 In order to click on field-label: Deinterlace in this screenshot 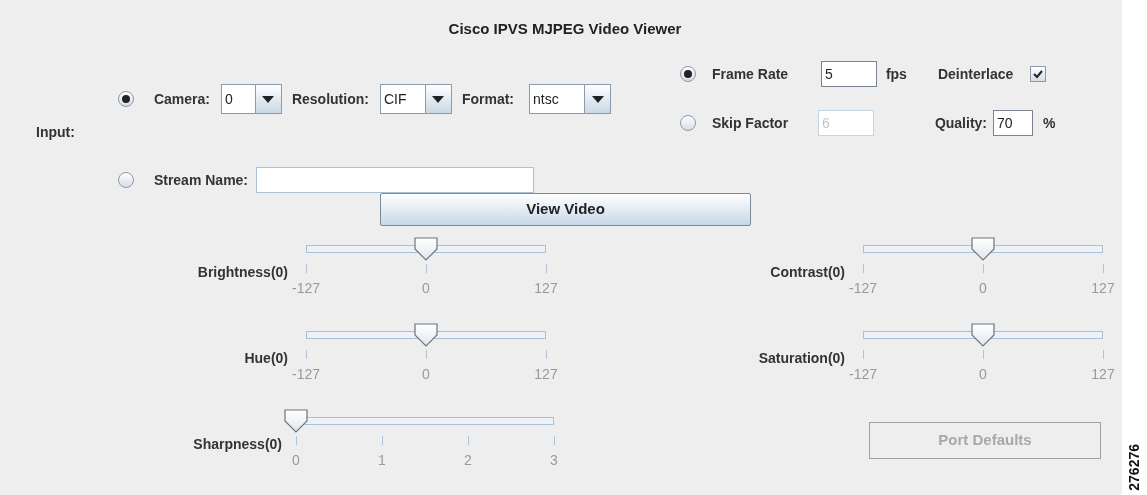, I will do `click(975, 74)`.